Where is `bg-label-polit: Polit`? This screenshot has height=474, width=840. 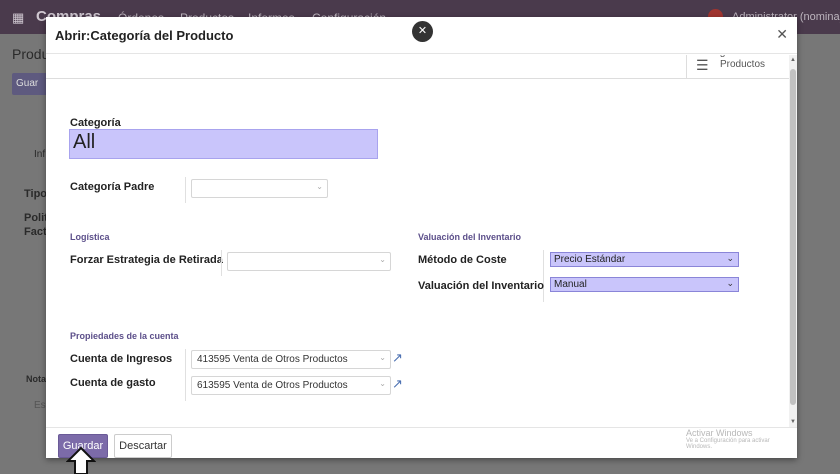 bg-label-polit: Polit is located at coordinates (36, 218).